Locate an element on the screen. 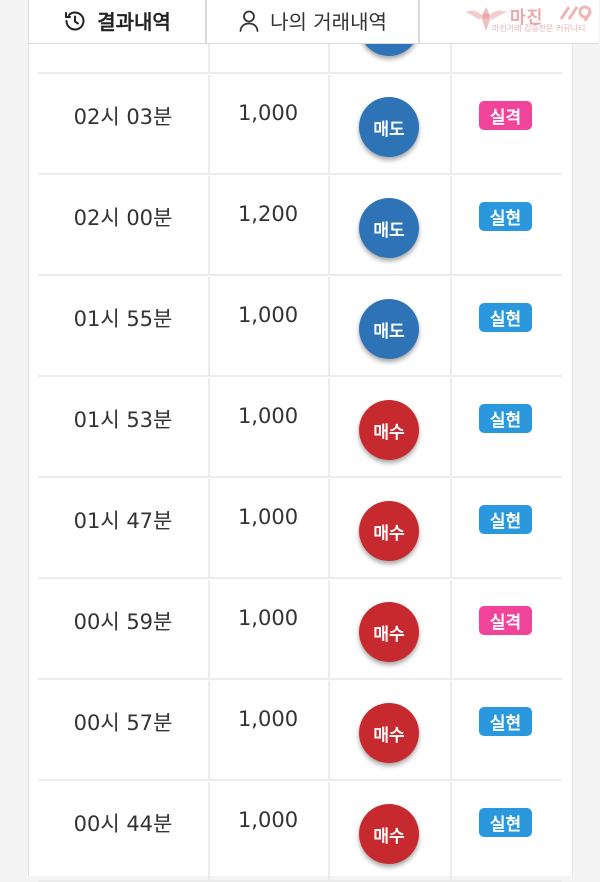 Image resolution: width=600 pixels, height=882 pixels. user-icon is located at coordinates (249, 21).